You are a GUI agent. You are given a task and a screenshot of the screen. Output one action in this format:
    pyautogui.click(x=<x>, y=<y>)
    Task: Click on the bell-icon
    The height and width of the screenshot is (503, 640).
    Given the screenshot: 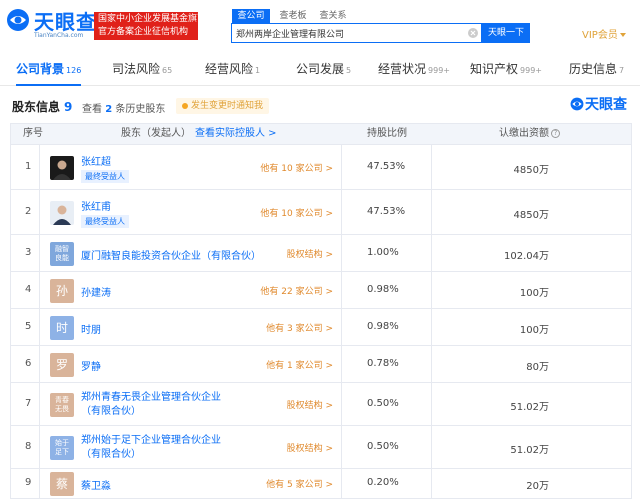 What is the action you would take?
    pyautogui.click(x=185, y=105)
    